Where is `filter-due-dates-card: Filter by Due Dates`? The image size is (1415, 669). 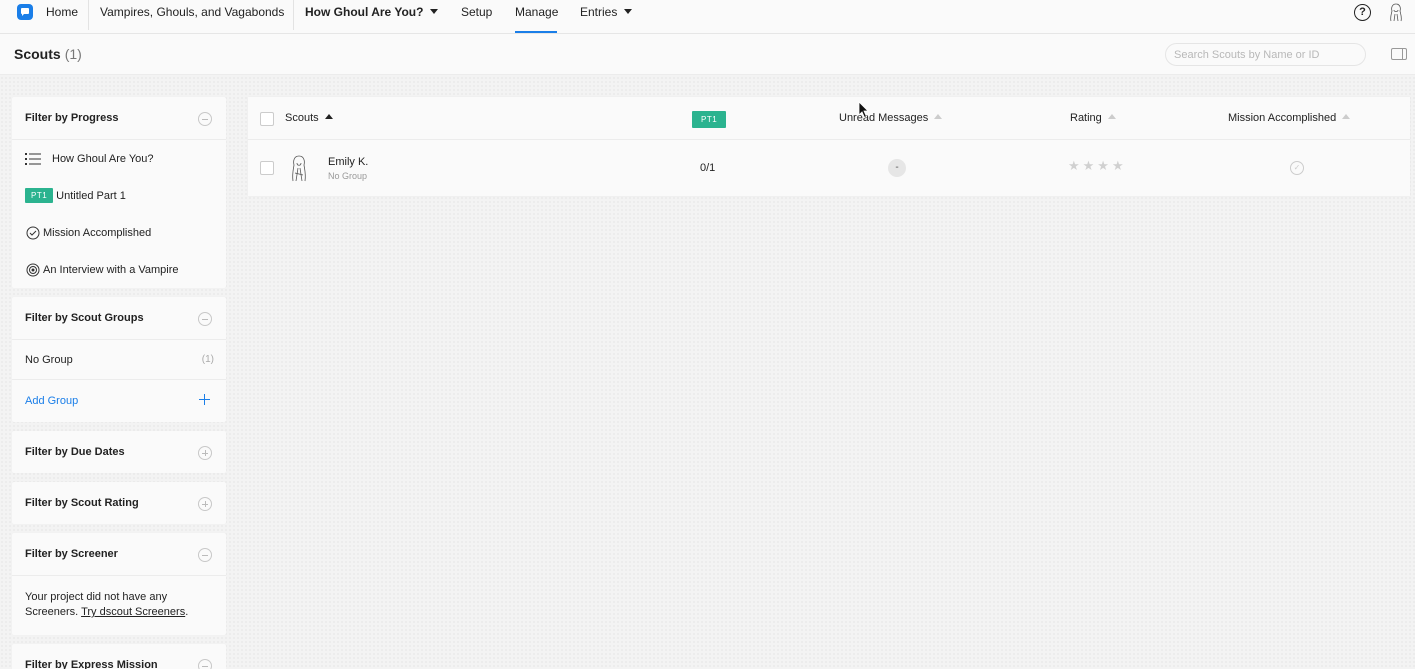
filter-due-dates-card: Filter by Due Dates is located at coordinates (119, 452).